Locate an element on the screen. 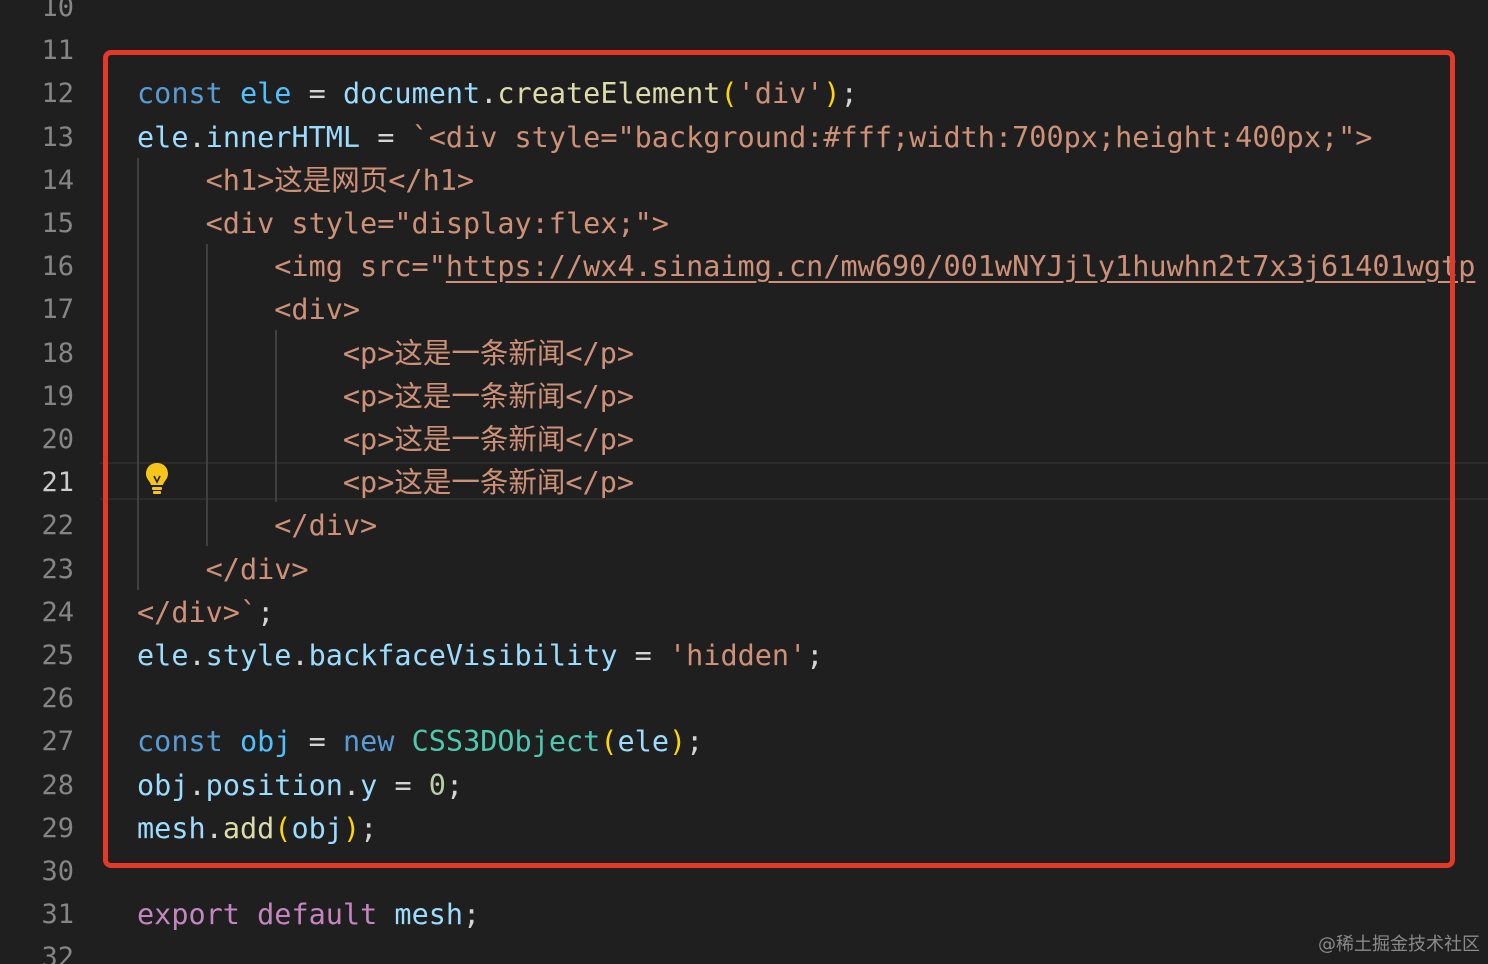 The height and width of the screenshot is (964, 1488). line-number: 25 is located at coordinates (57, 655).